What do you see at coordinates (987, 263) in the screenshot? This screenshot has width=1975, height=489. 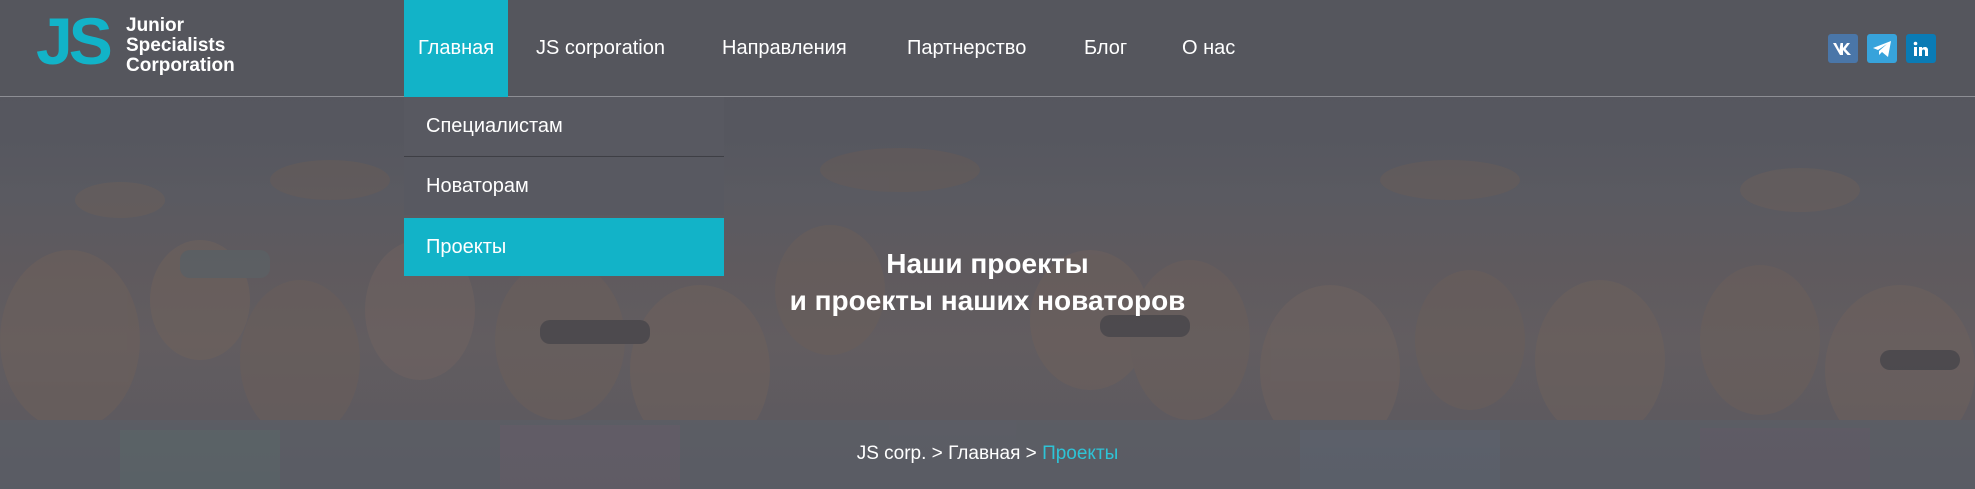 I see `page-title-line-1: Наши проекты` at bounding box center [987, 263].